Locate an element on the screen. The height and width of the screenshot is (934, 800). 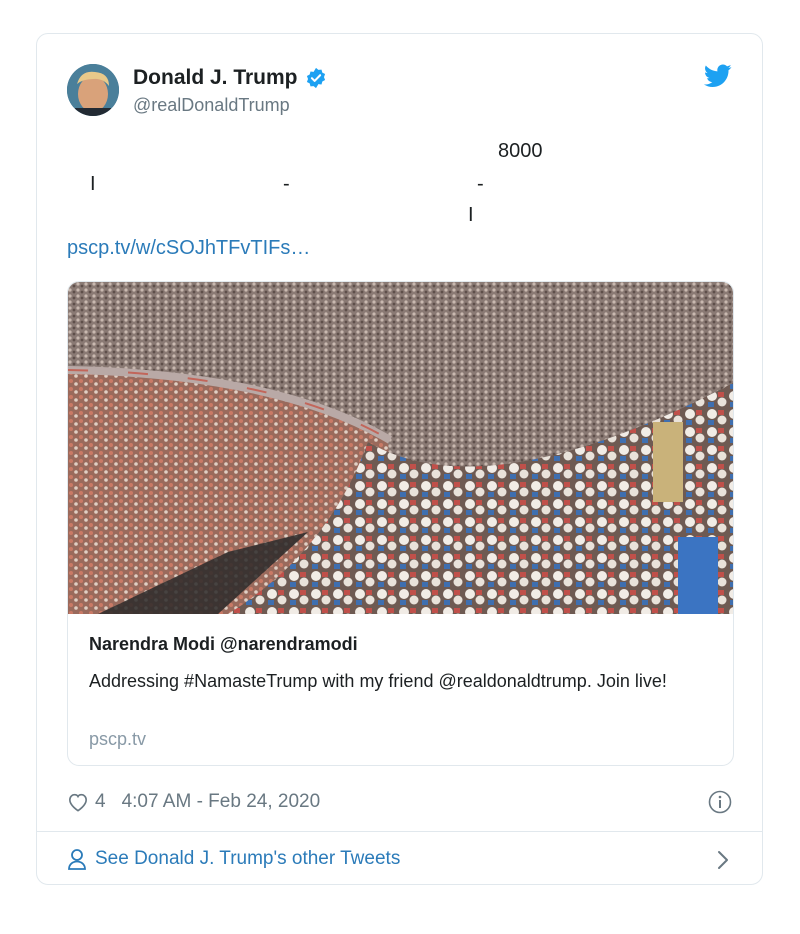
like-count: 4 is located at coordinates (100, 802).